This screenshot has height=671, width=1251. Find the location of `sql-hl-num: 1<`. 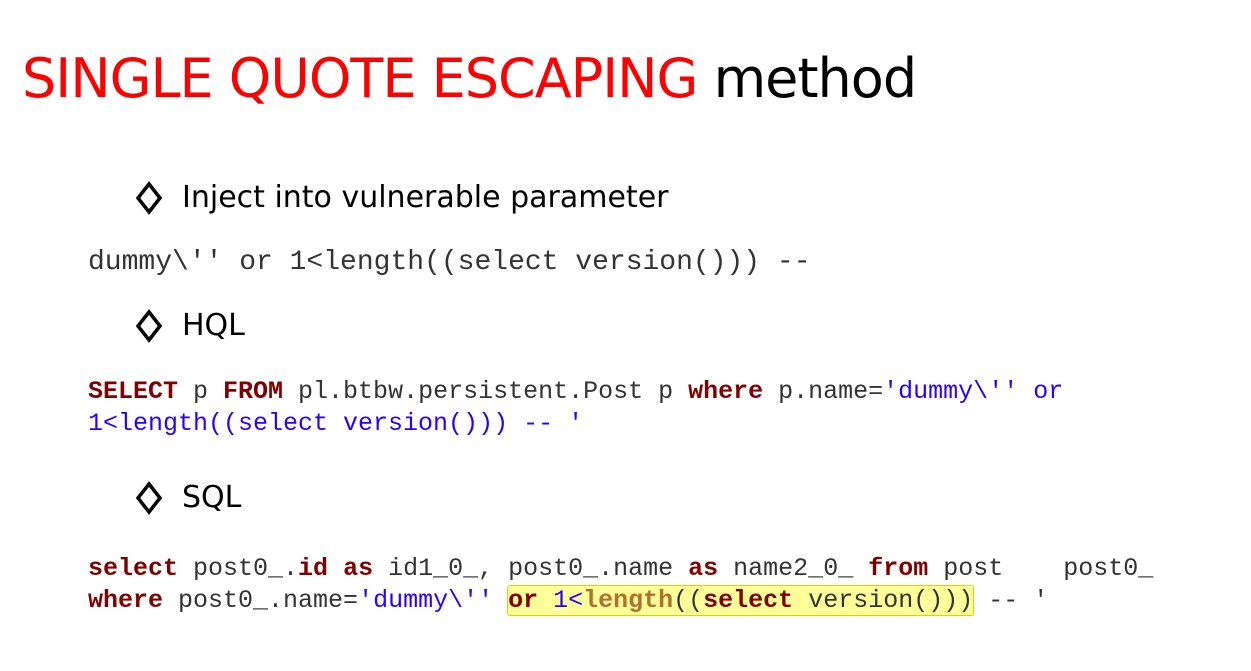

sql-hl-num: 1< is located at coordinates (561, 600).